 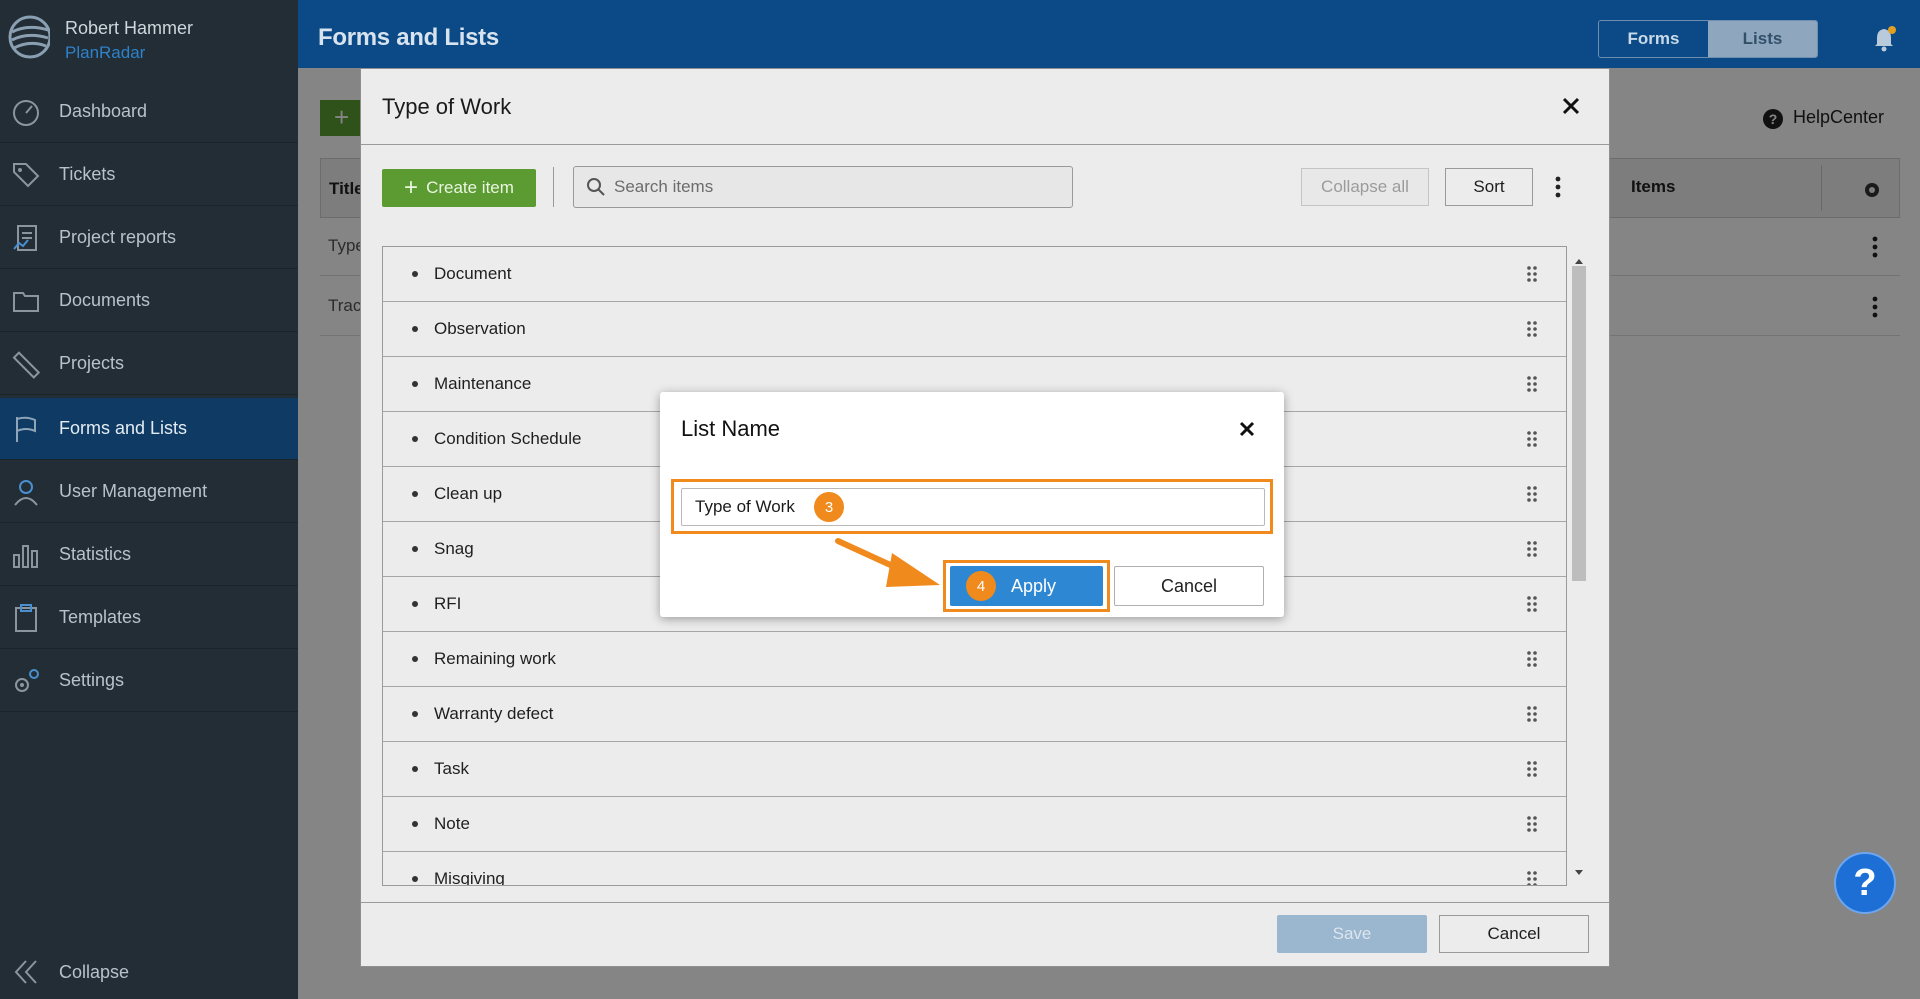 What do you see at coordinates (985, 934) in the screenshot?
I see `modal-footer: Save Cancel` at bounding box center [985, 934].